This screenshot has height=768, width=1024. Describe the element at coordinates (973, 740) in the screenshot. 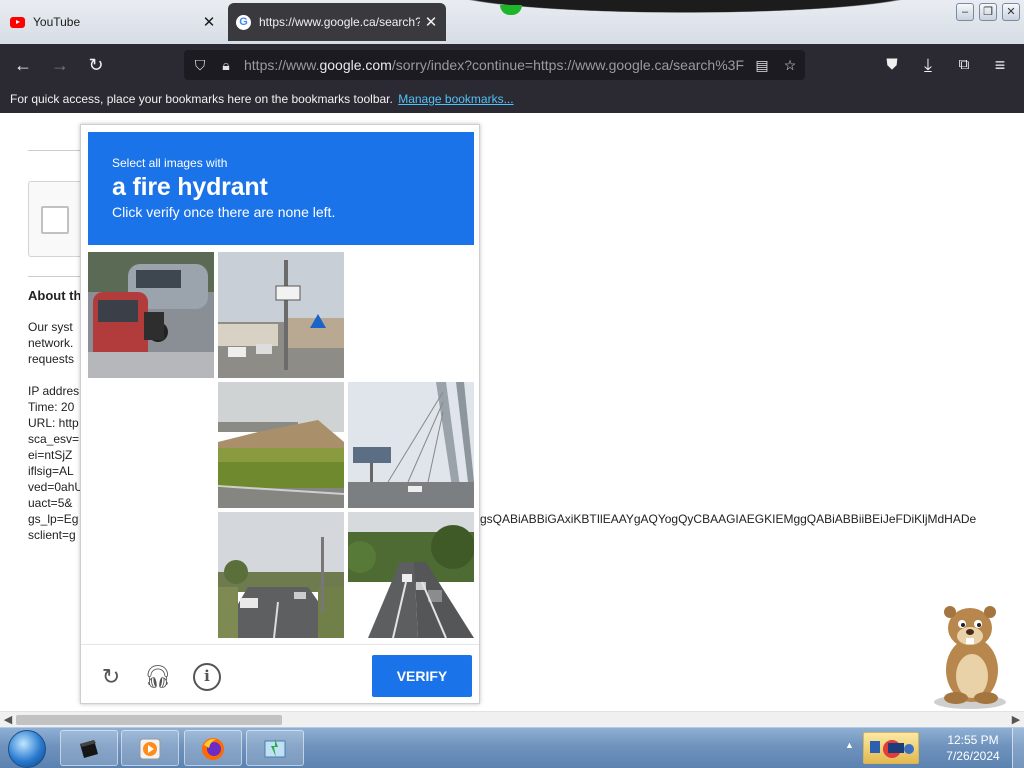

I see `clock-time: 12:55 PM` at that location.